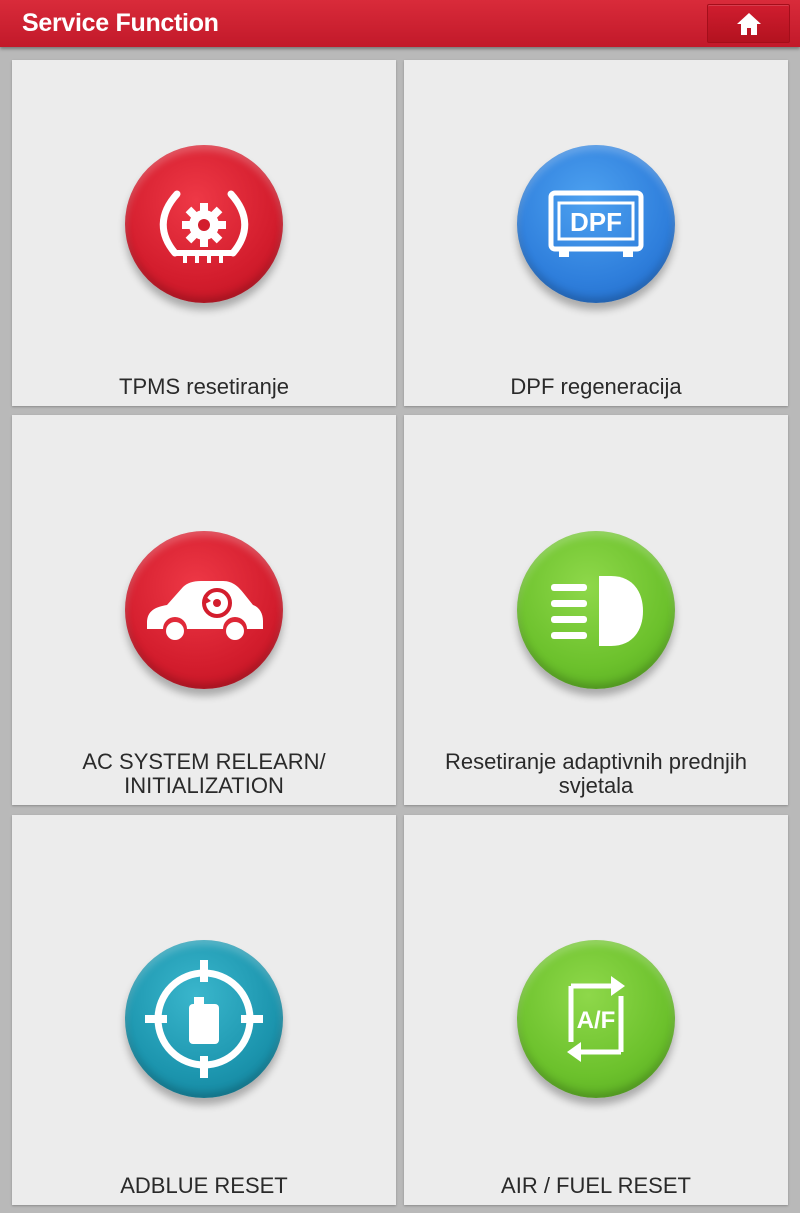 Image resolution: width=800 pixels, height=1213 pixels. I want to click on page-title: Service Function, so click(120, 23).